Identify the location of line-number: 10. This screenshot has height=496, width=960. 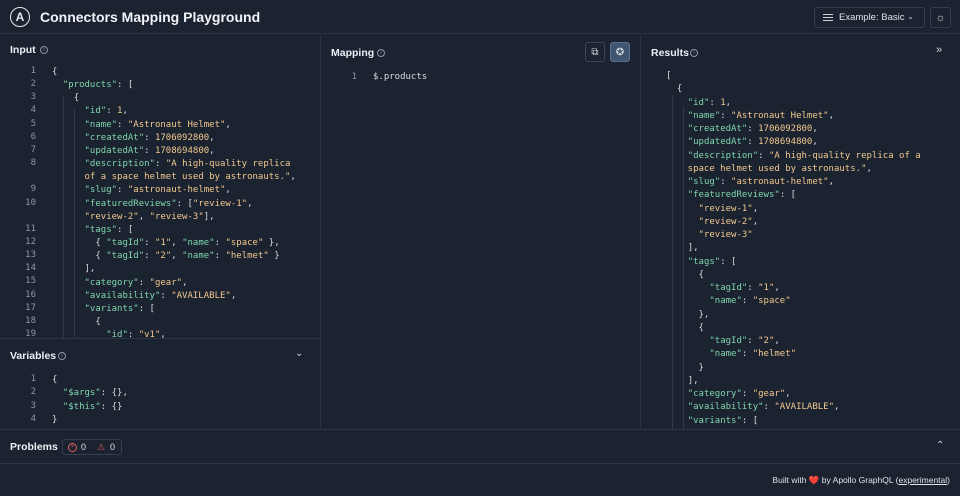
(30, 202).